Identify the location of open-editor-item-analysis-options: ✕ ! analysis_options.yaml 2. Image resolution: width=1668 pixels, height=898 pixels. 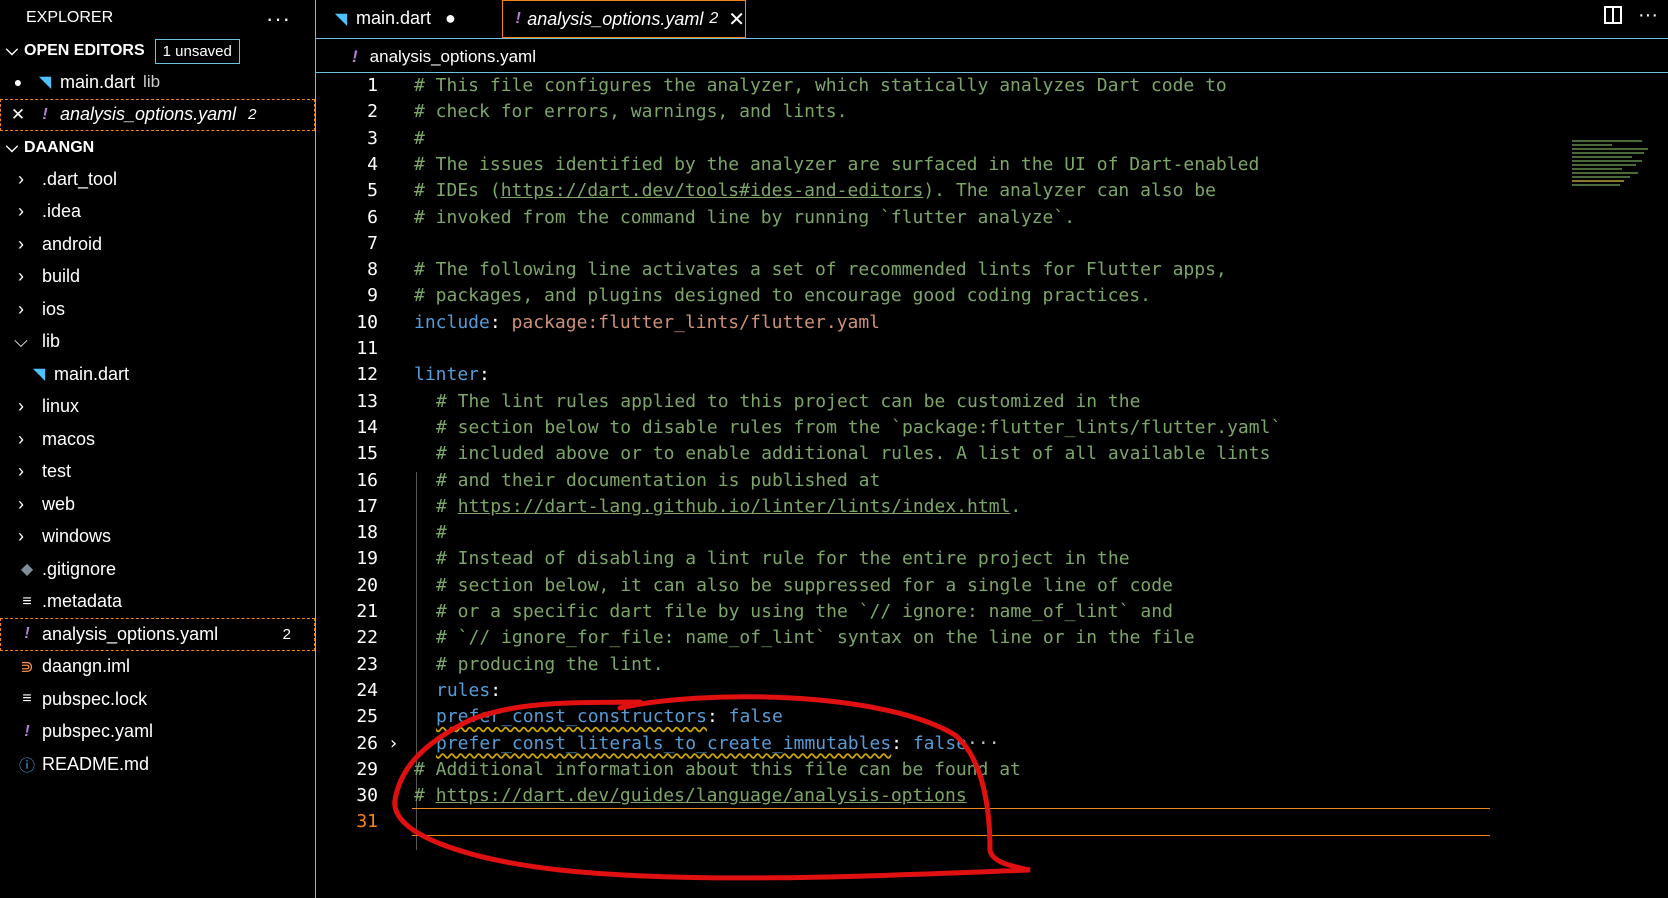
(157, 114).